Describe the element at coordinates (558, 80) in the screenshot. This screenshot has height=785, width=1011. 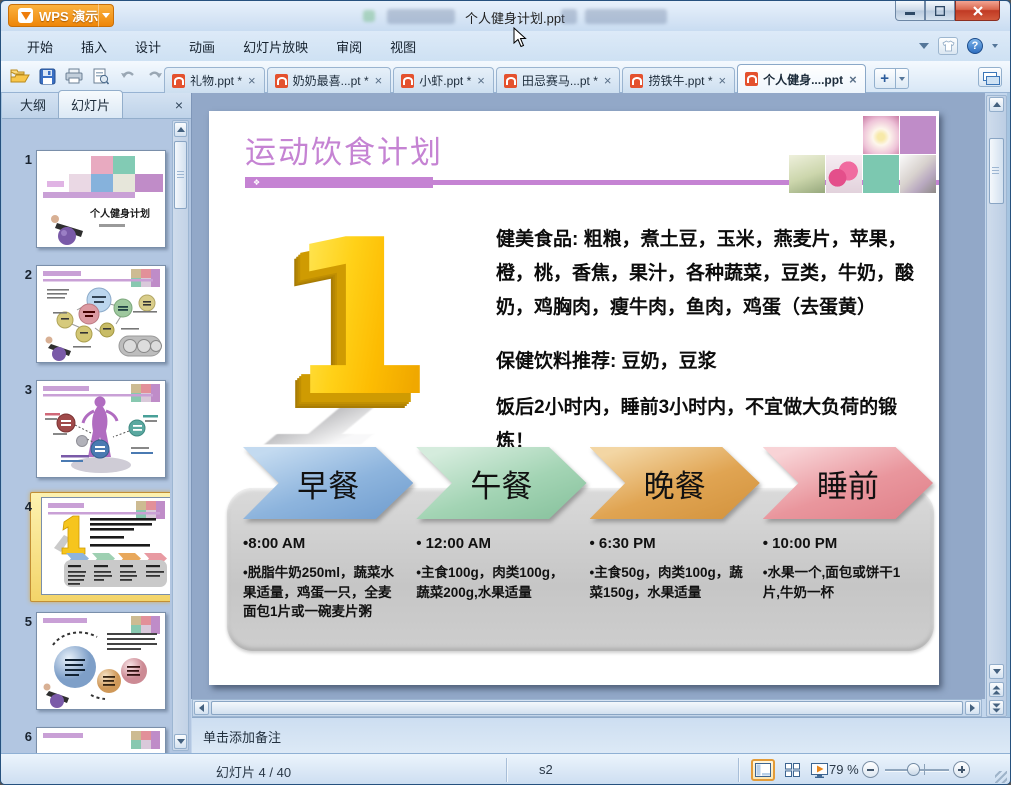
I see `doc-tab: 田忌赛马...pt * ×` at that location.